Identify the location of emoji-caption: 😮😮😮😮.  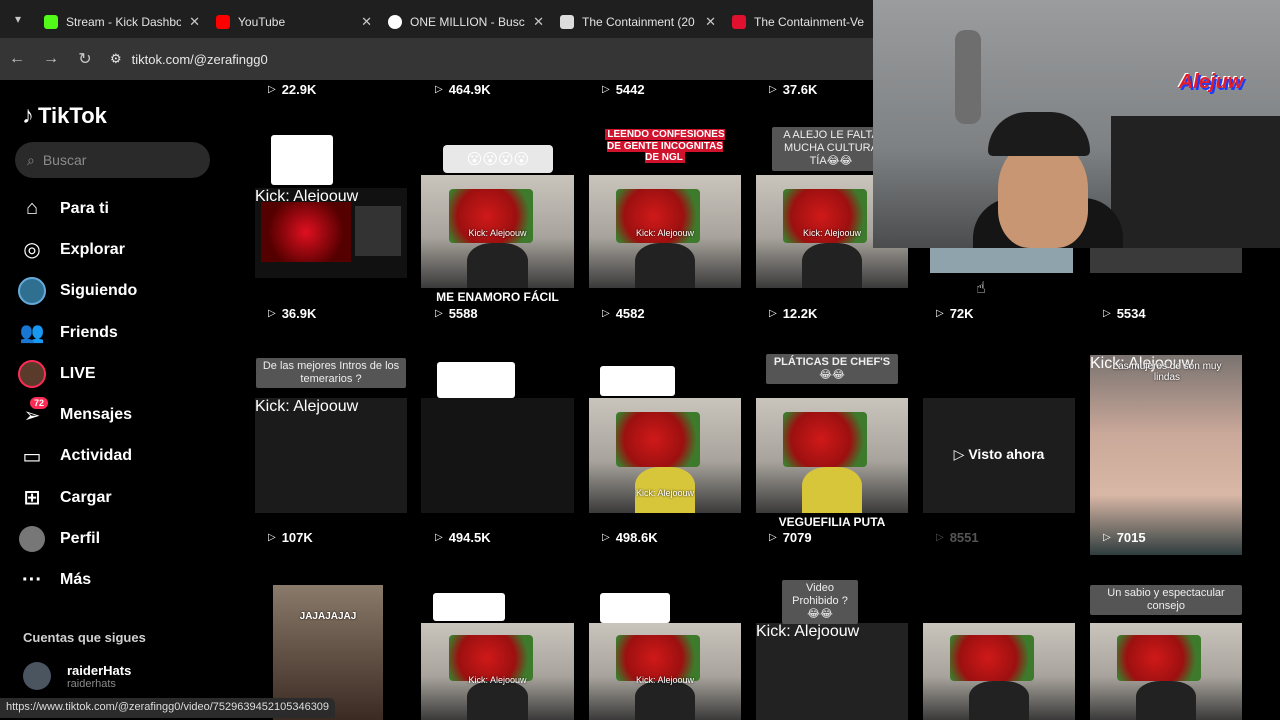
(498, 159).